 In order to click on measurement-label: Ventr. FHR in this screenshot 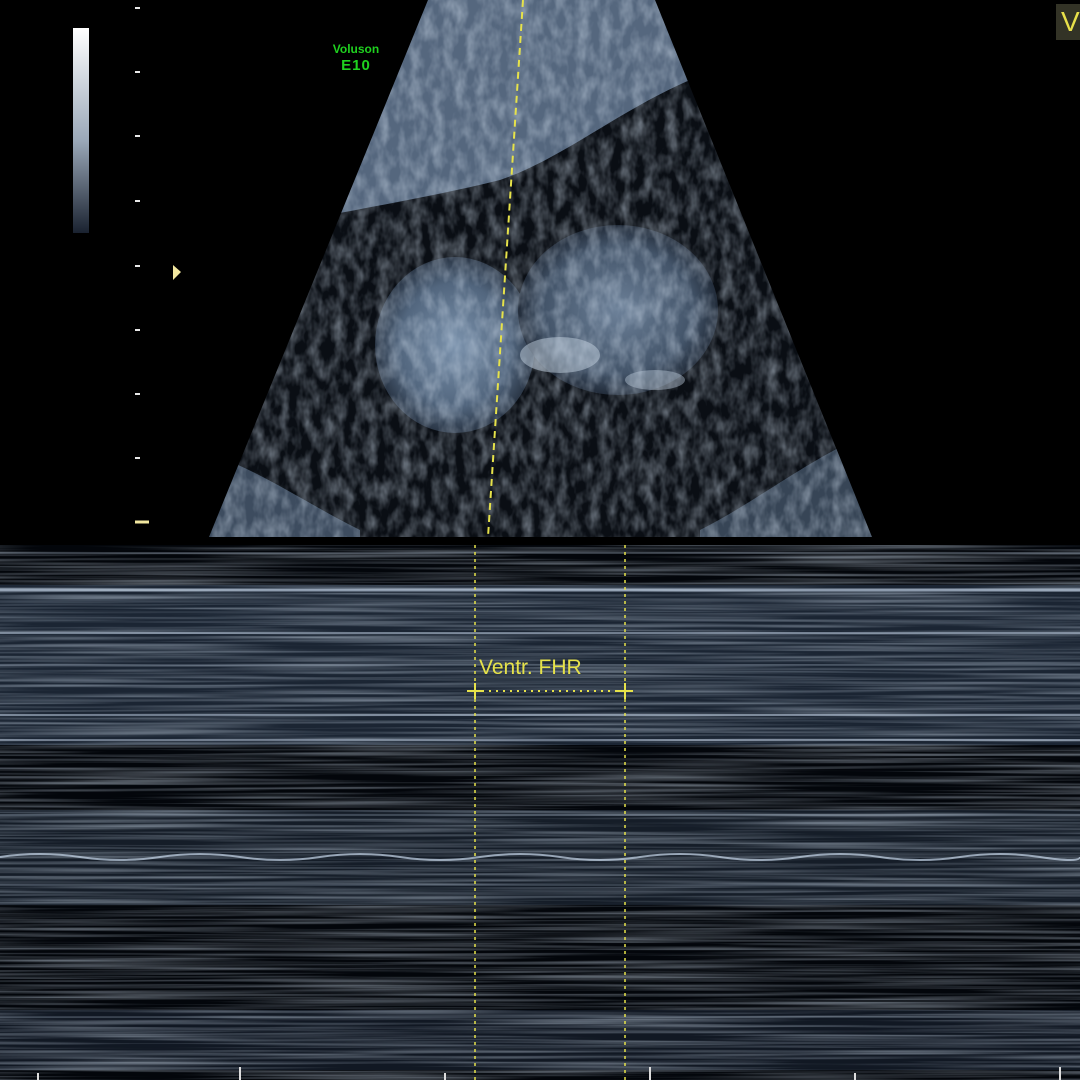, I will do `click(530, 667)`.